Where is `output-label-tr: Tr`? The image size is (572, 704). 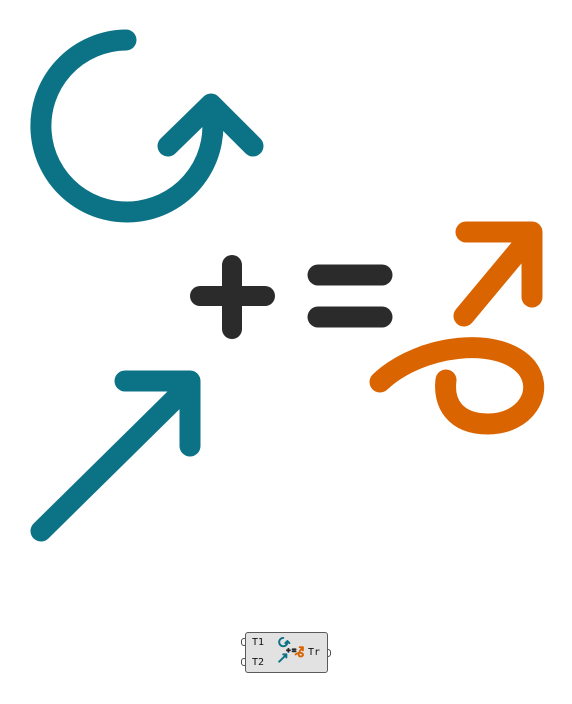 output-label-tr: Tr is located at coordinates (314, 653).